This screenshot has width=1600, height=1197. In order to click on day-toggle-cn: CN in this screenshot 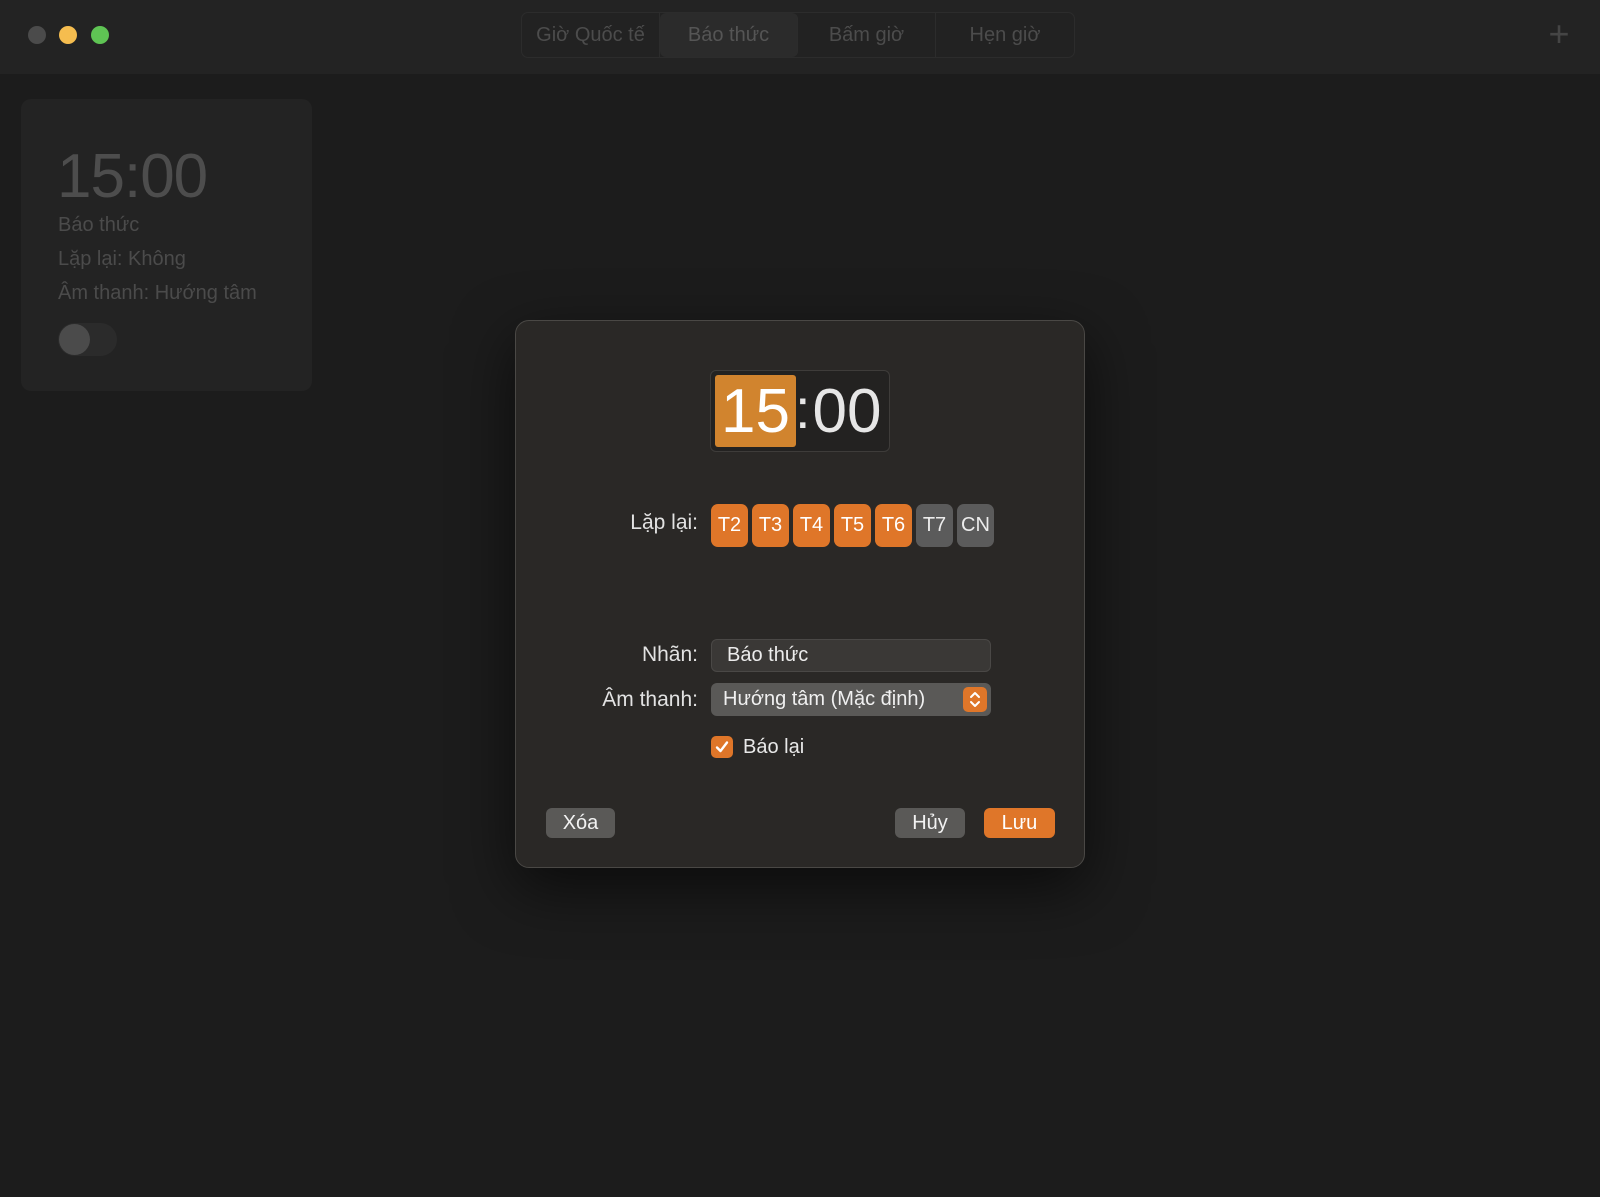, I will do `click(975, 525)`.